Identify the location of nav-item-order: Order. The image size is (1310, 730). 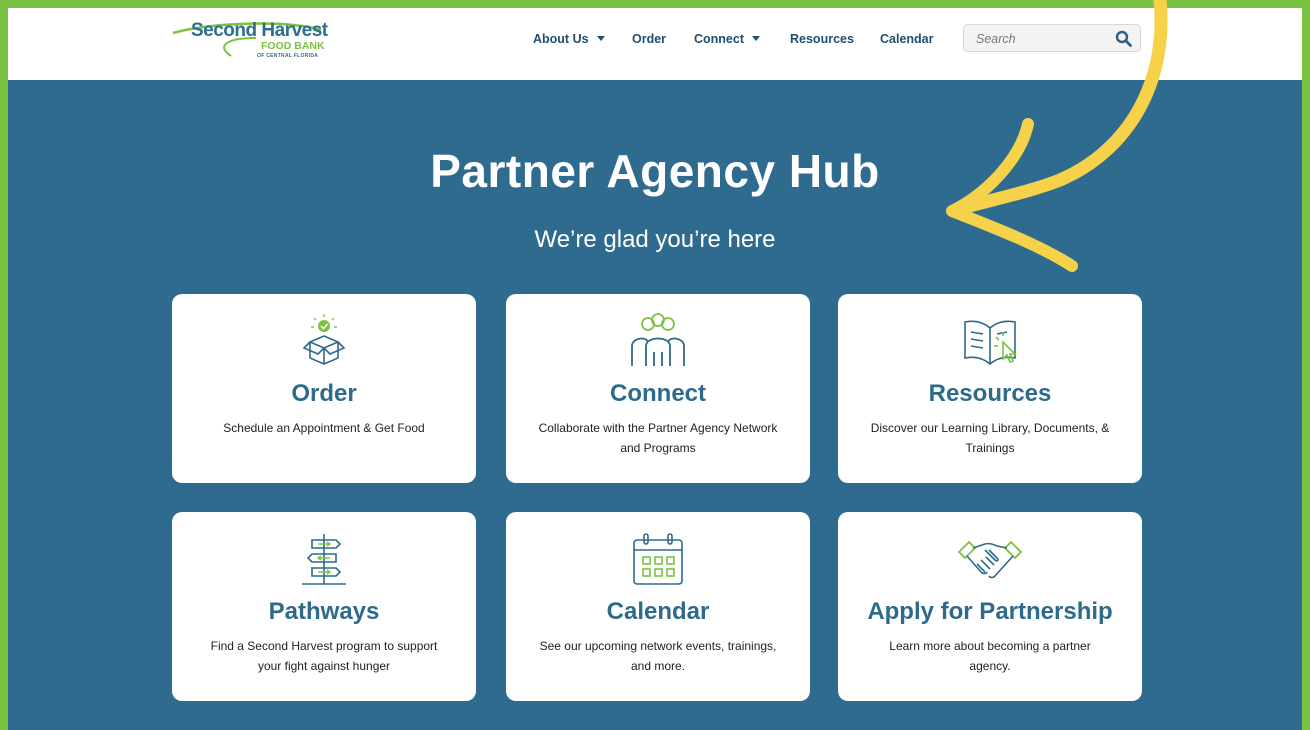
(649, 39).